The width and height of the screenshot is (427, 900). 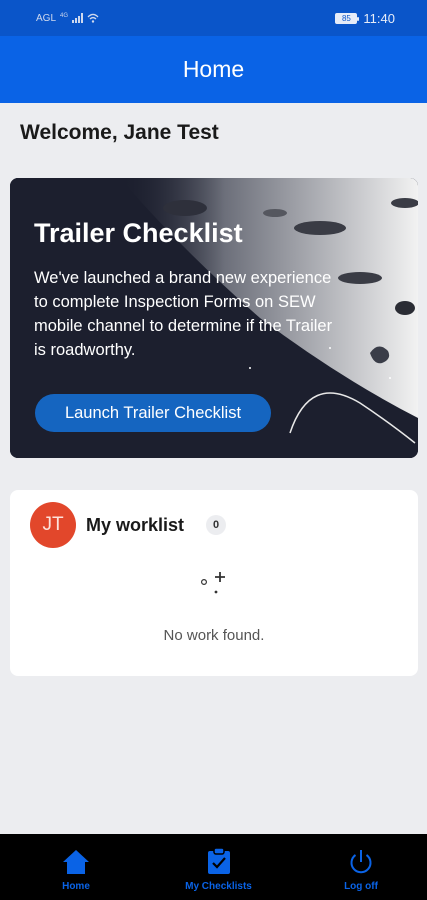 I want to click on carrier-name: AGL, so click(x=46, y=18).